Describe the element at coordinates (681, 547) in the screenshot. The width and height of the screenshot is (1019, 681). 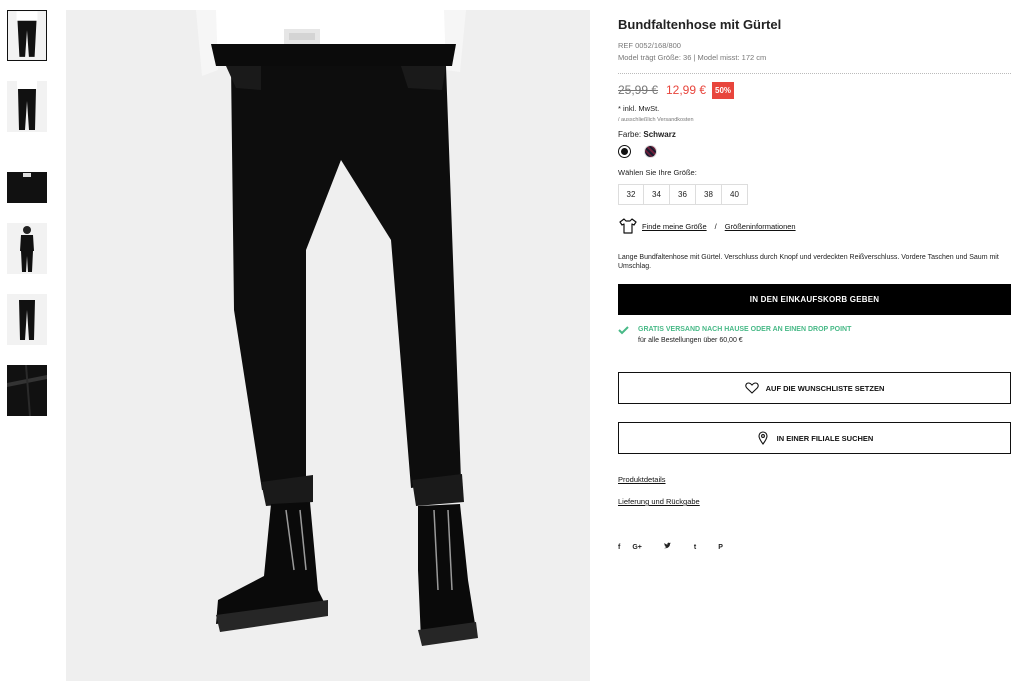
I see `social-share: f G+ t P` at that location.